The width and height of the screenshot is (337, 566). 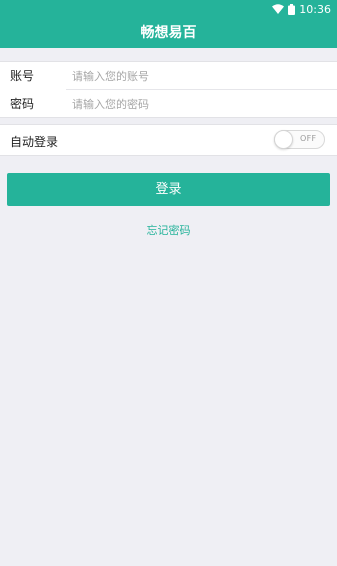 I want to click on password-input, so click(x=199, y=104).